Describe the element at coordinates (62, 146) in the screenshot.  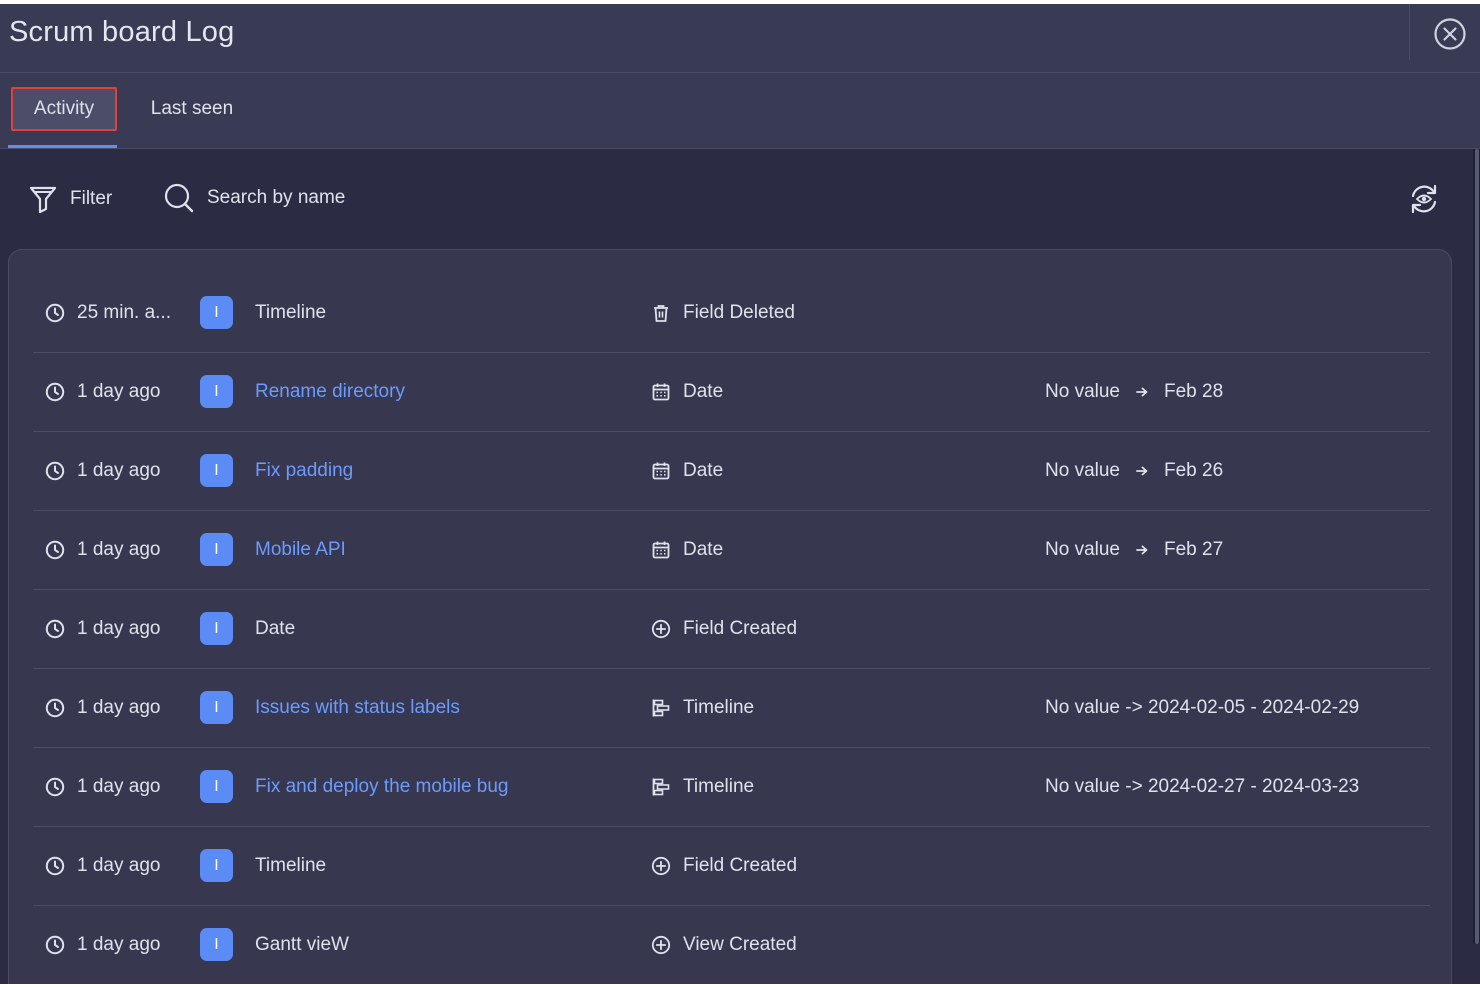
I see `active-tab-indicator` at that location.